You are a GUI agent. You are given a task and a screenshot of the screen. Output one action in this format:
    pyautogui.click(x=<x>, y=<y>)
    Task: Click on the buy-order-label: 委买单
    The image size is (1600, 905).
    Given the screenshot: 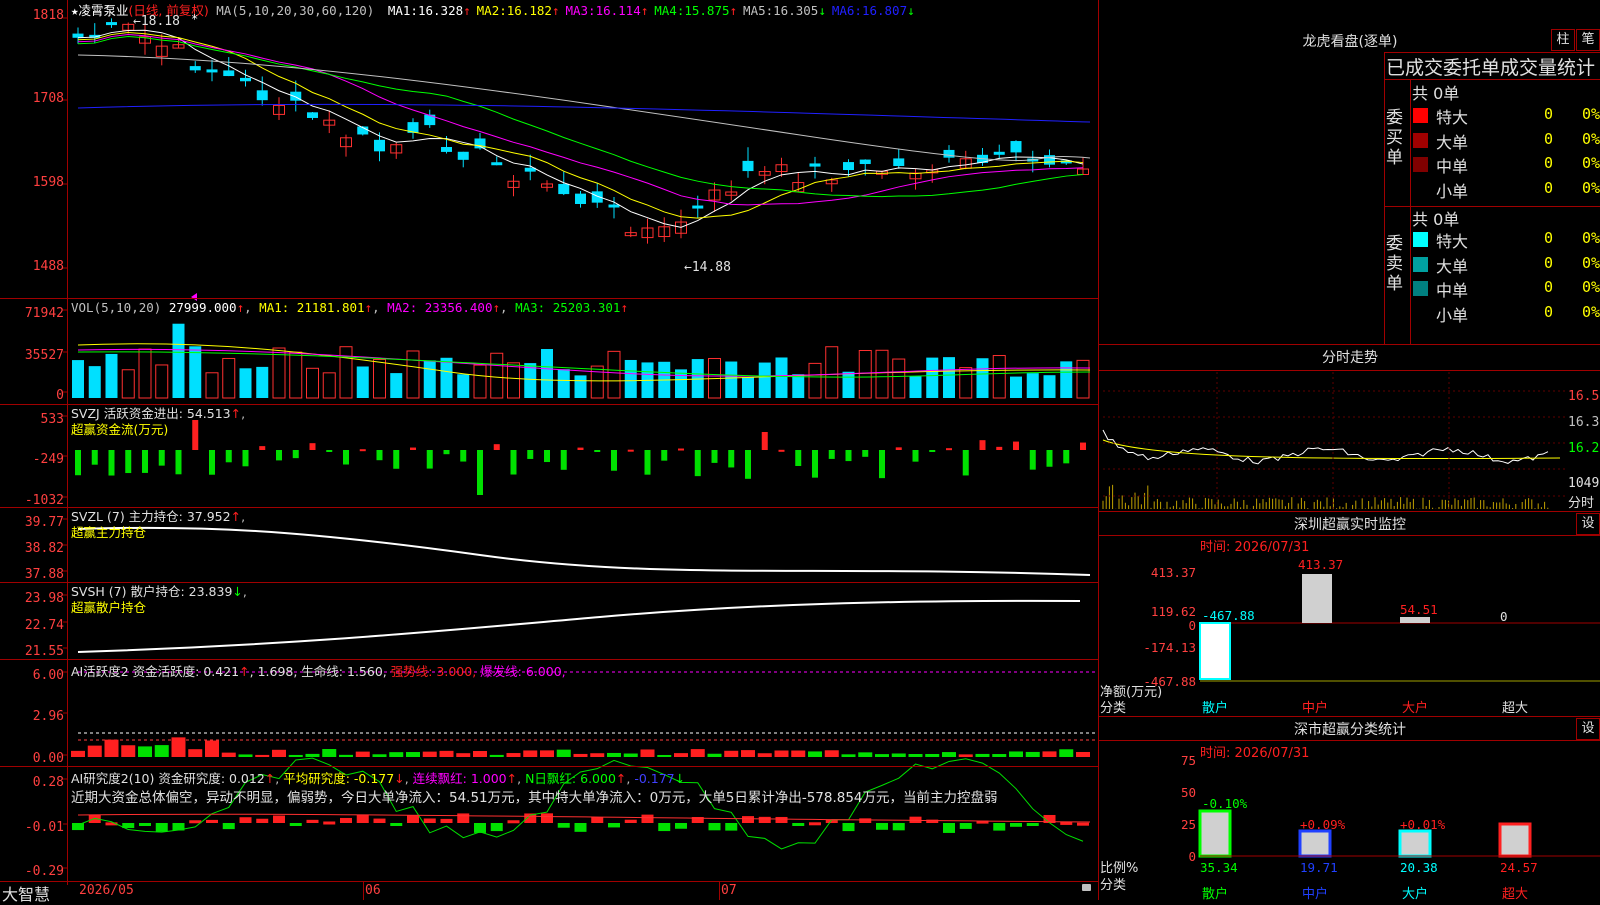 What is the action you would take?
    pyautogui.click(x=1394, y=138)
    